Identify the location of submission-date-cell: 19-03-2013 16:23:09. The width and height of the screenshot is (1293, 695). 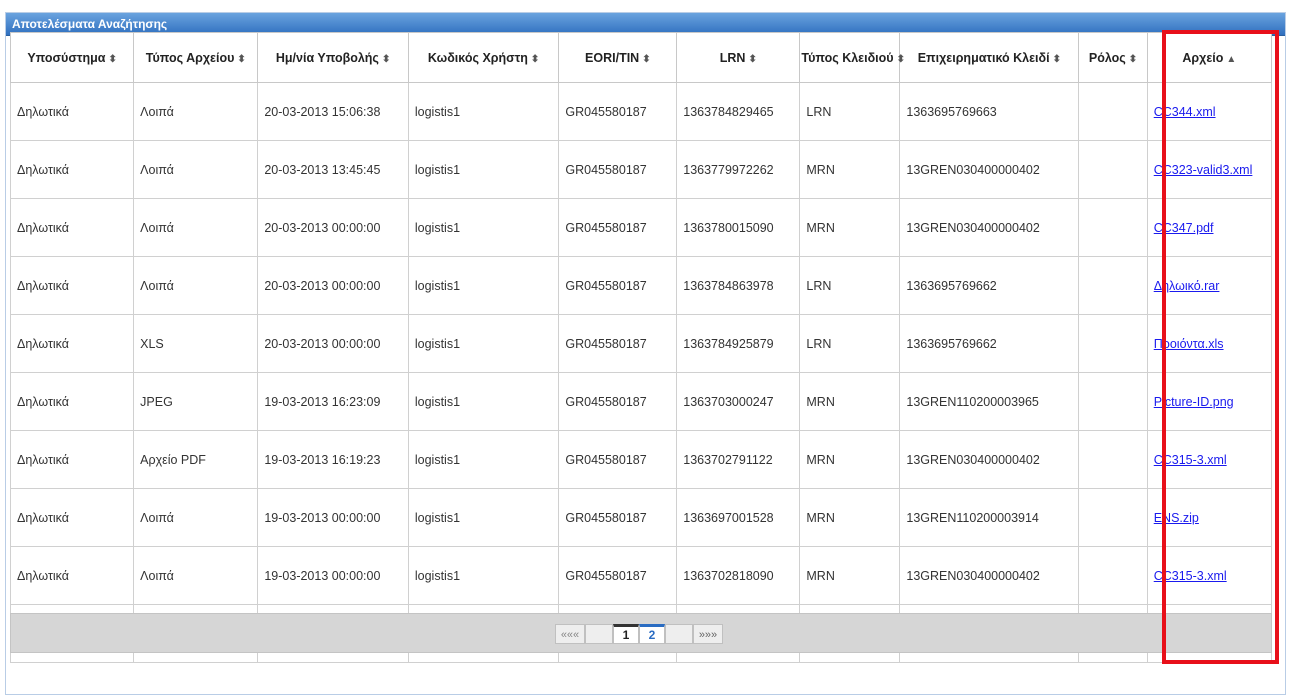
(333, 401).